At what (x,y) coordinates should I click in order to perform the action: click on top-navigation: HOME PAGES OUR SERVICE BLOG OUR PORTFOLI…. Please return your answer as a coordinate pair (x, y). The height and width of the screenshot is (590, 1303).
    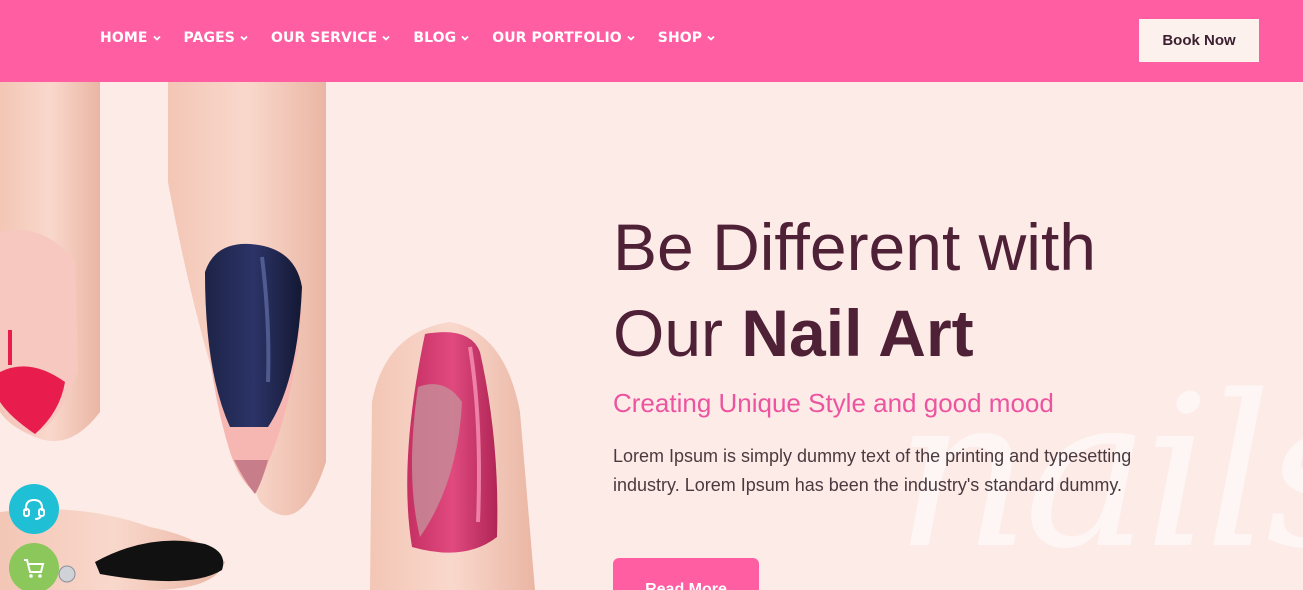
    Looking at the image, I should click on (651, 41).